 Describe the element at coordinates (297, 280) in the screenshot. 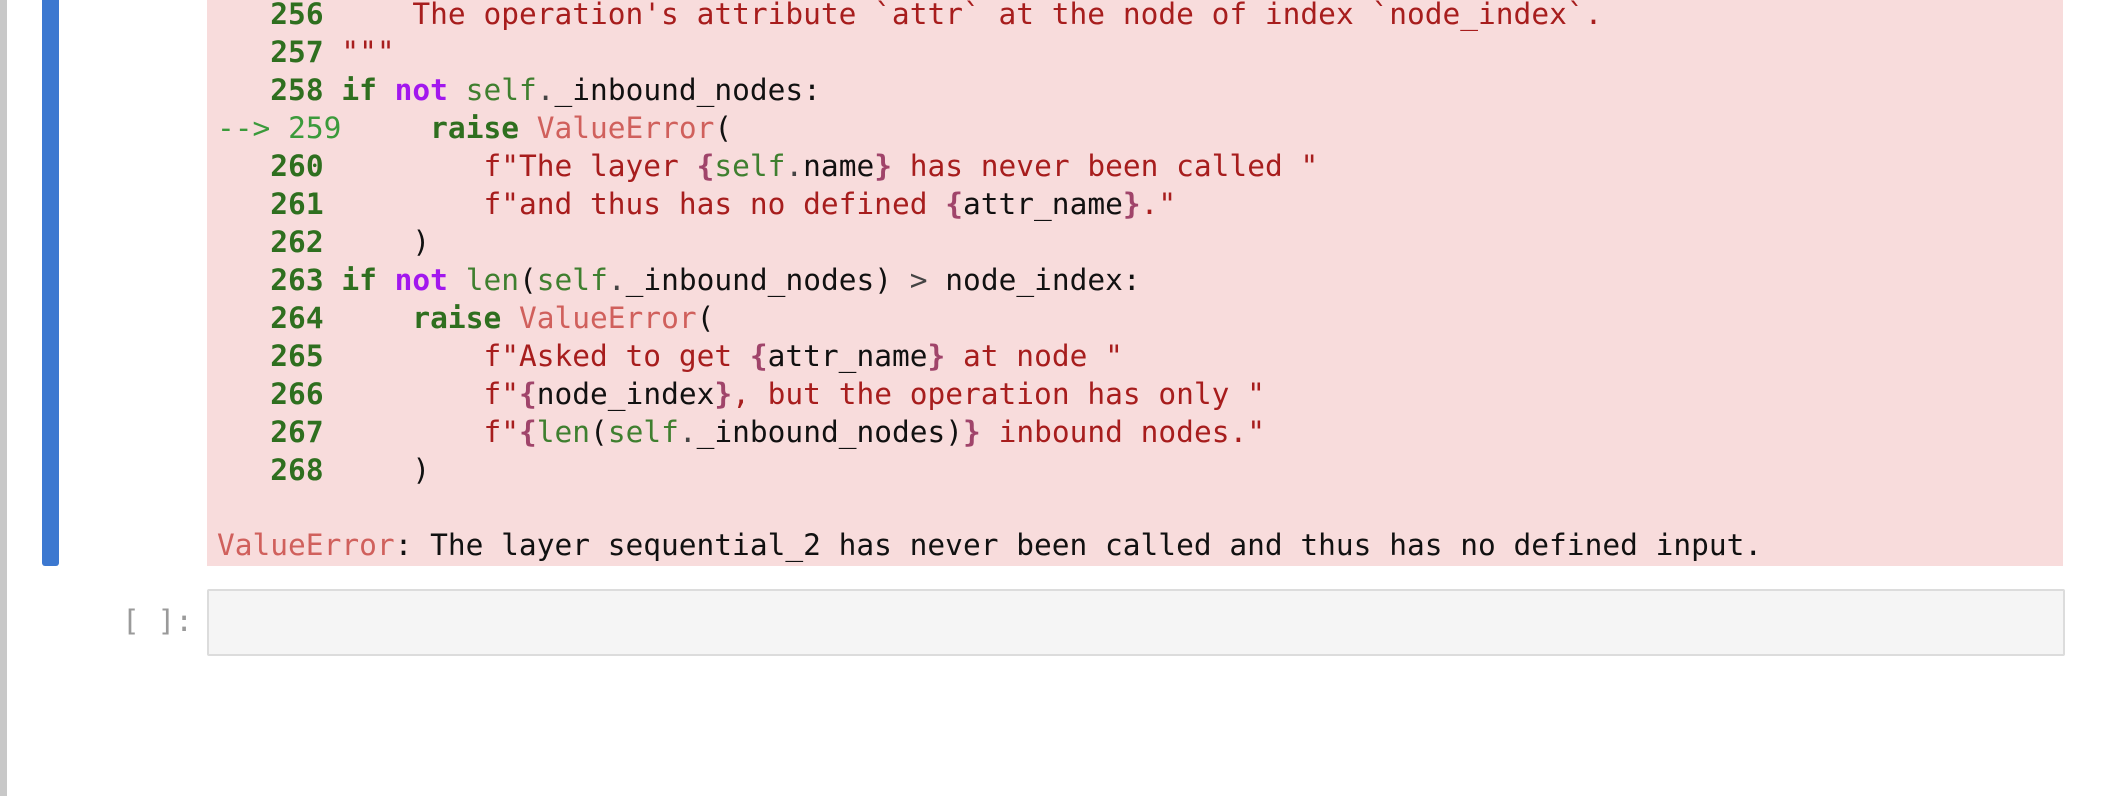

I see `line-number: 263` at that location.